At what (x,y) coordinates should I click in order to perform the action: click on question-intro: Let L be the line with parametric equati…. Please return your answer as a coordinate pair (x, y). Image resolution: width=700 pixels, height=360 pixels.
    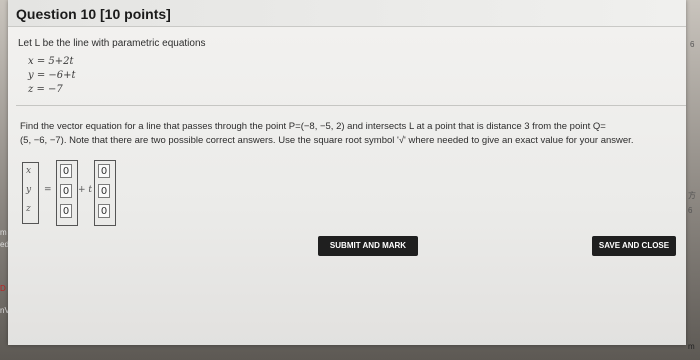
    Looking at the image, I should click on (112, 43).